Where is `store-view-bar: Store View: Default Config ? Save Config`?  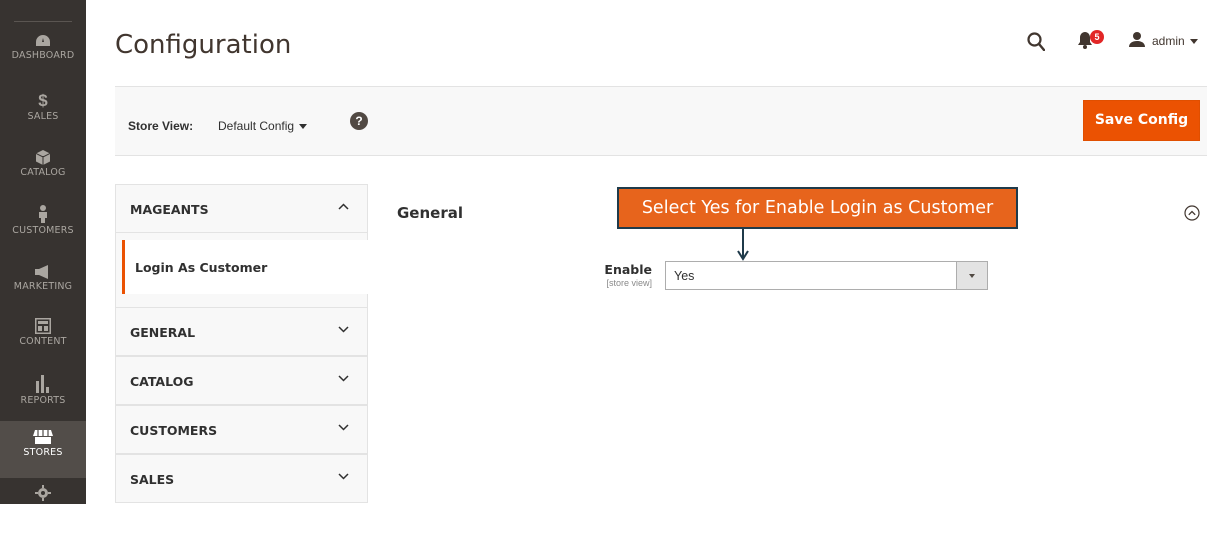 store-view-bar: Store View: Default Config ? Save Config is located at coordinates (661, 121).